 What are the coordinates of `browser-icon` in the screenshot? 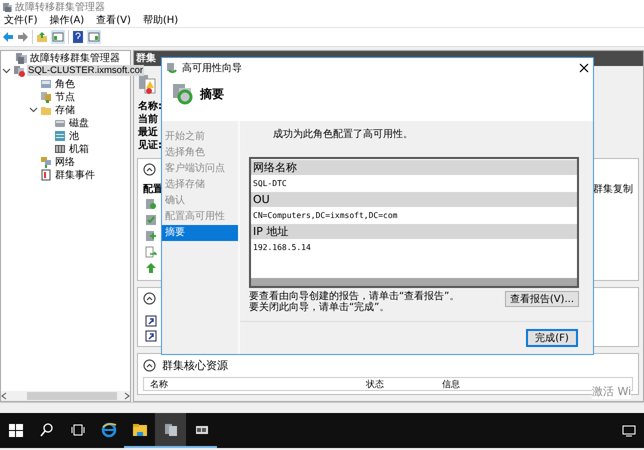 It's located at (108, 430).